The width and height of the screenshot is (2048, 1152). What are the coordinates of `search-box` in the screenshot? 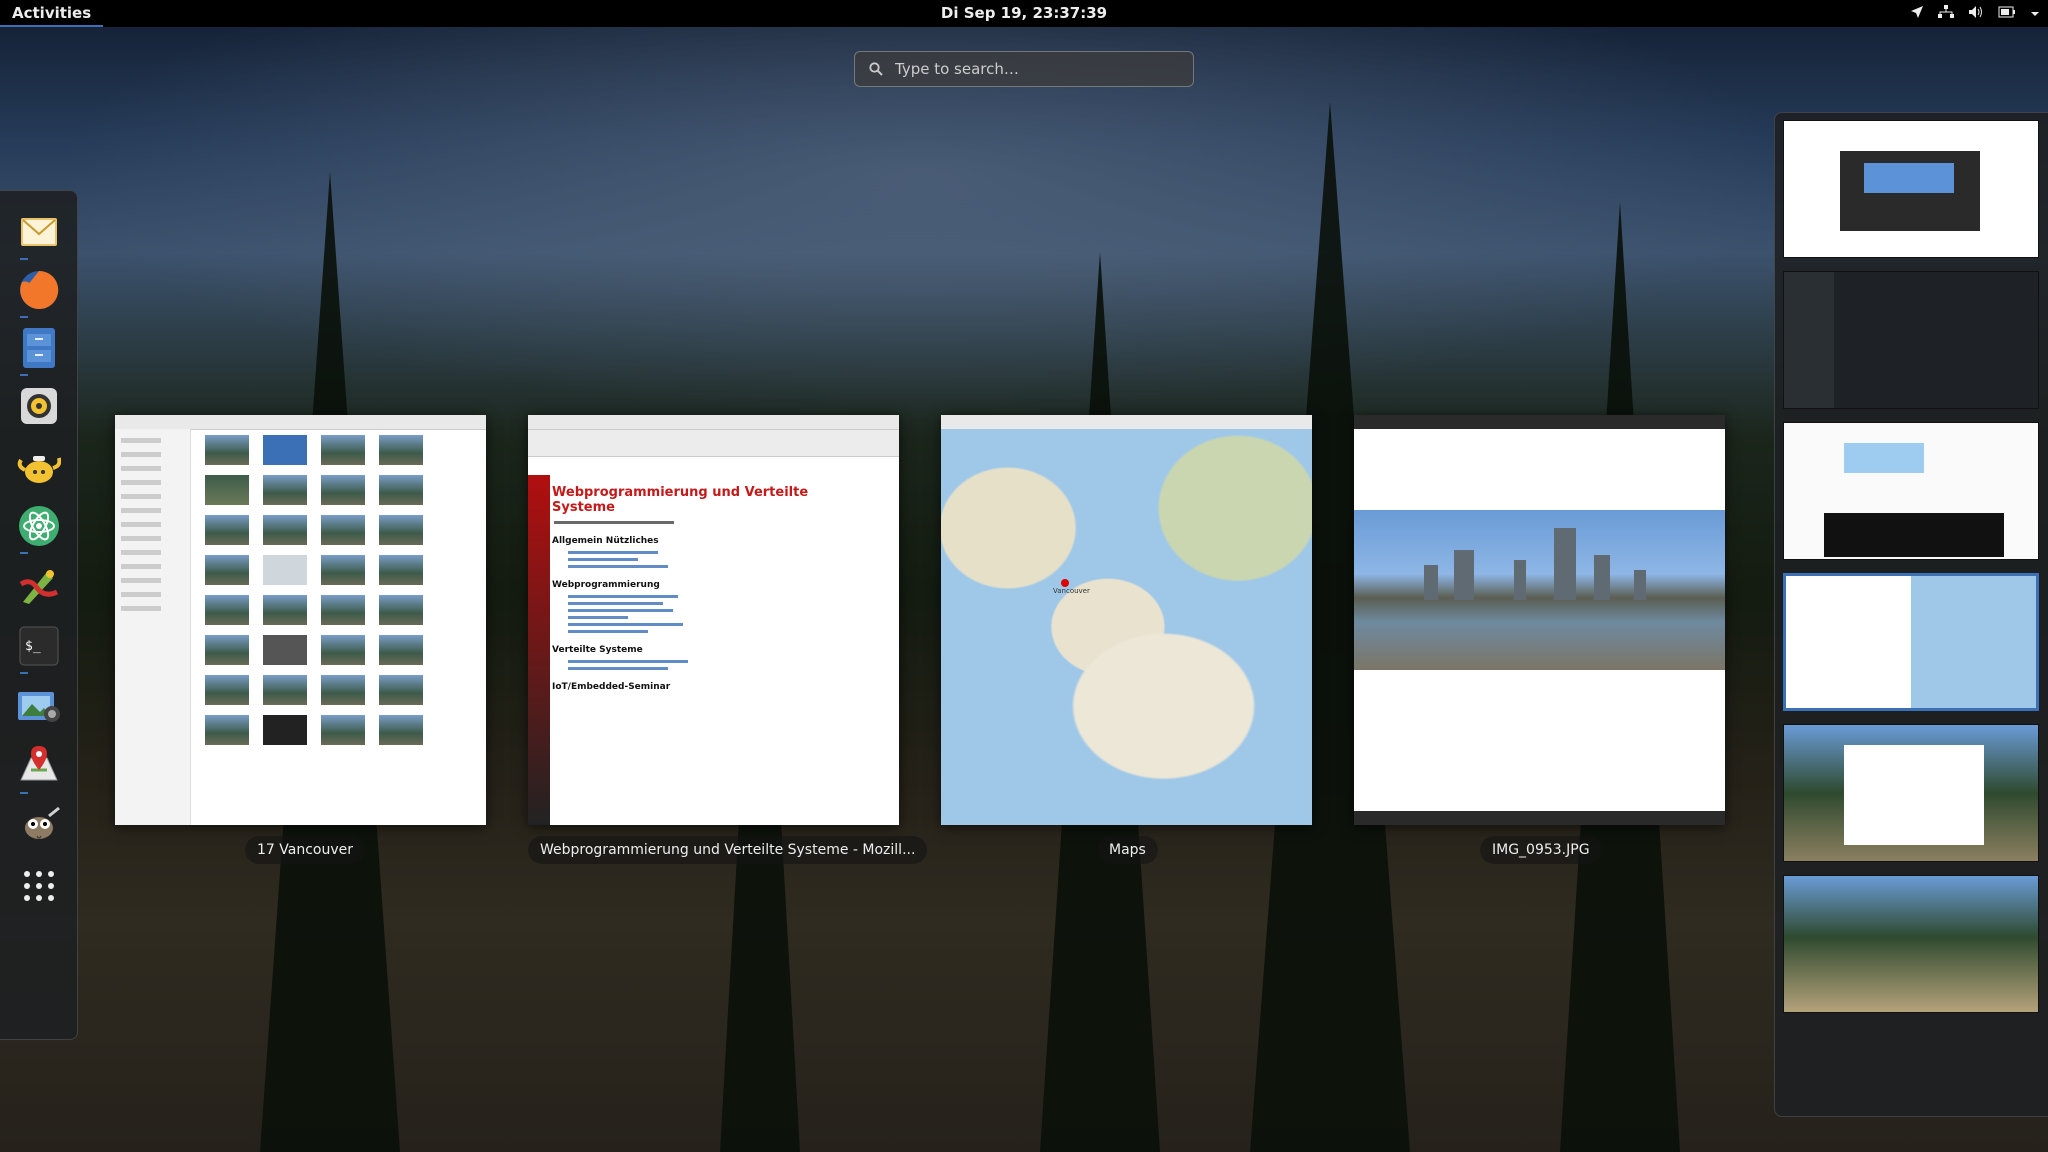 It's located at (1024, 69).